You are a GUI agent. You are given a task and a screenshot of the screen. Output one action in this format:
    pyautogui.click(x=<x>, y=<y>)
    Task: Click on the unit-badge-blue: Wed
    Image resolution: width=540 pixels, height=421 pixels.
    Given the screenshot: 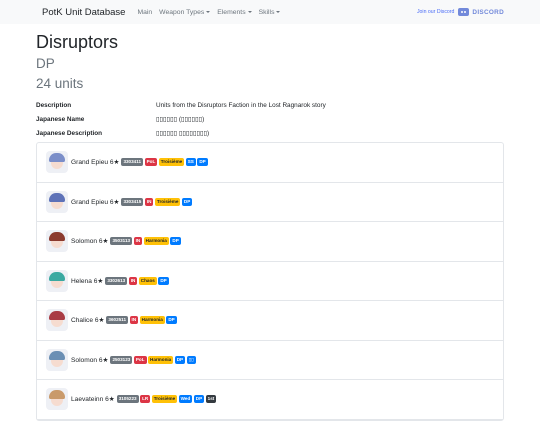 What is the action you would take?
    pyautogui.click(x=185, y=399)
    